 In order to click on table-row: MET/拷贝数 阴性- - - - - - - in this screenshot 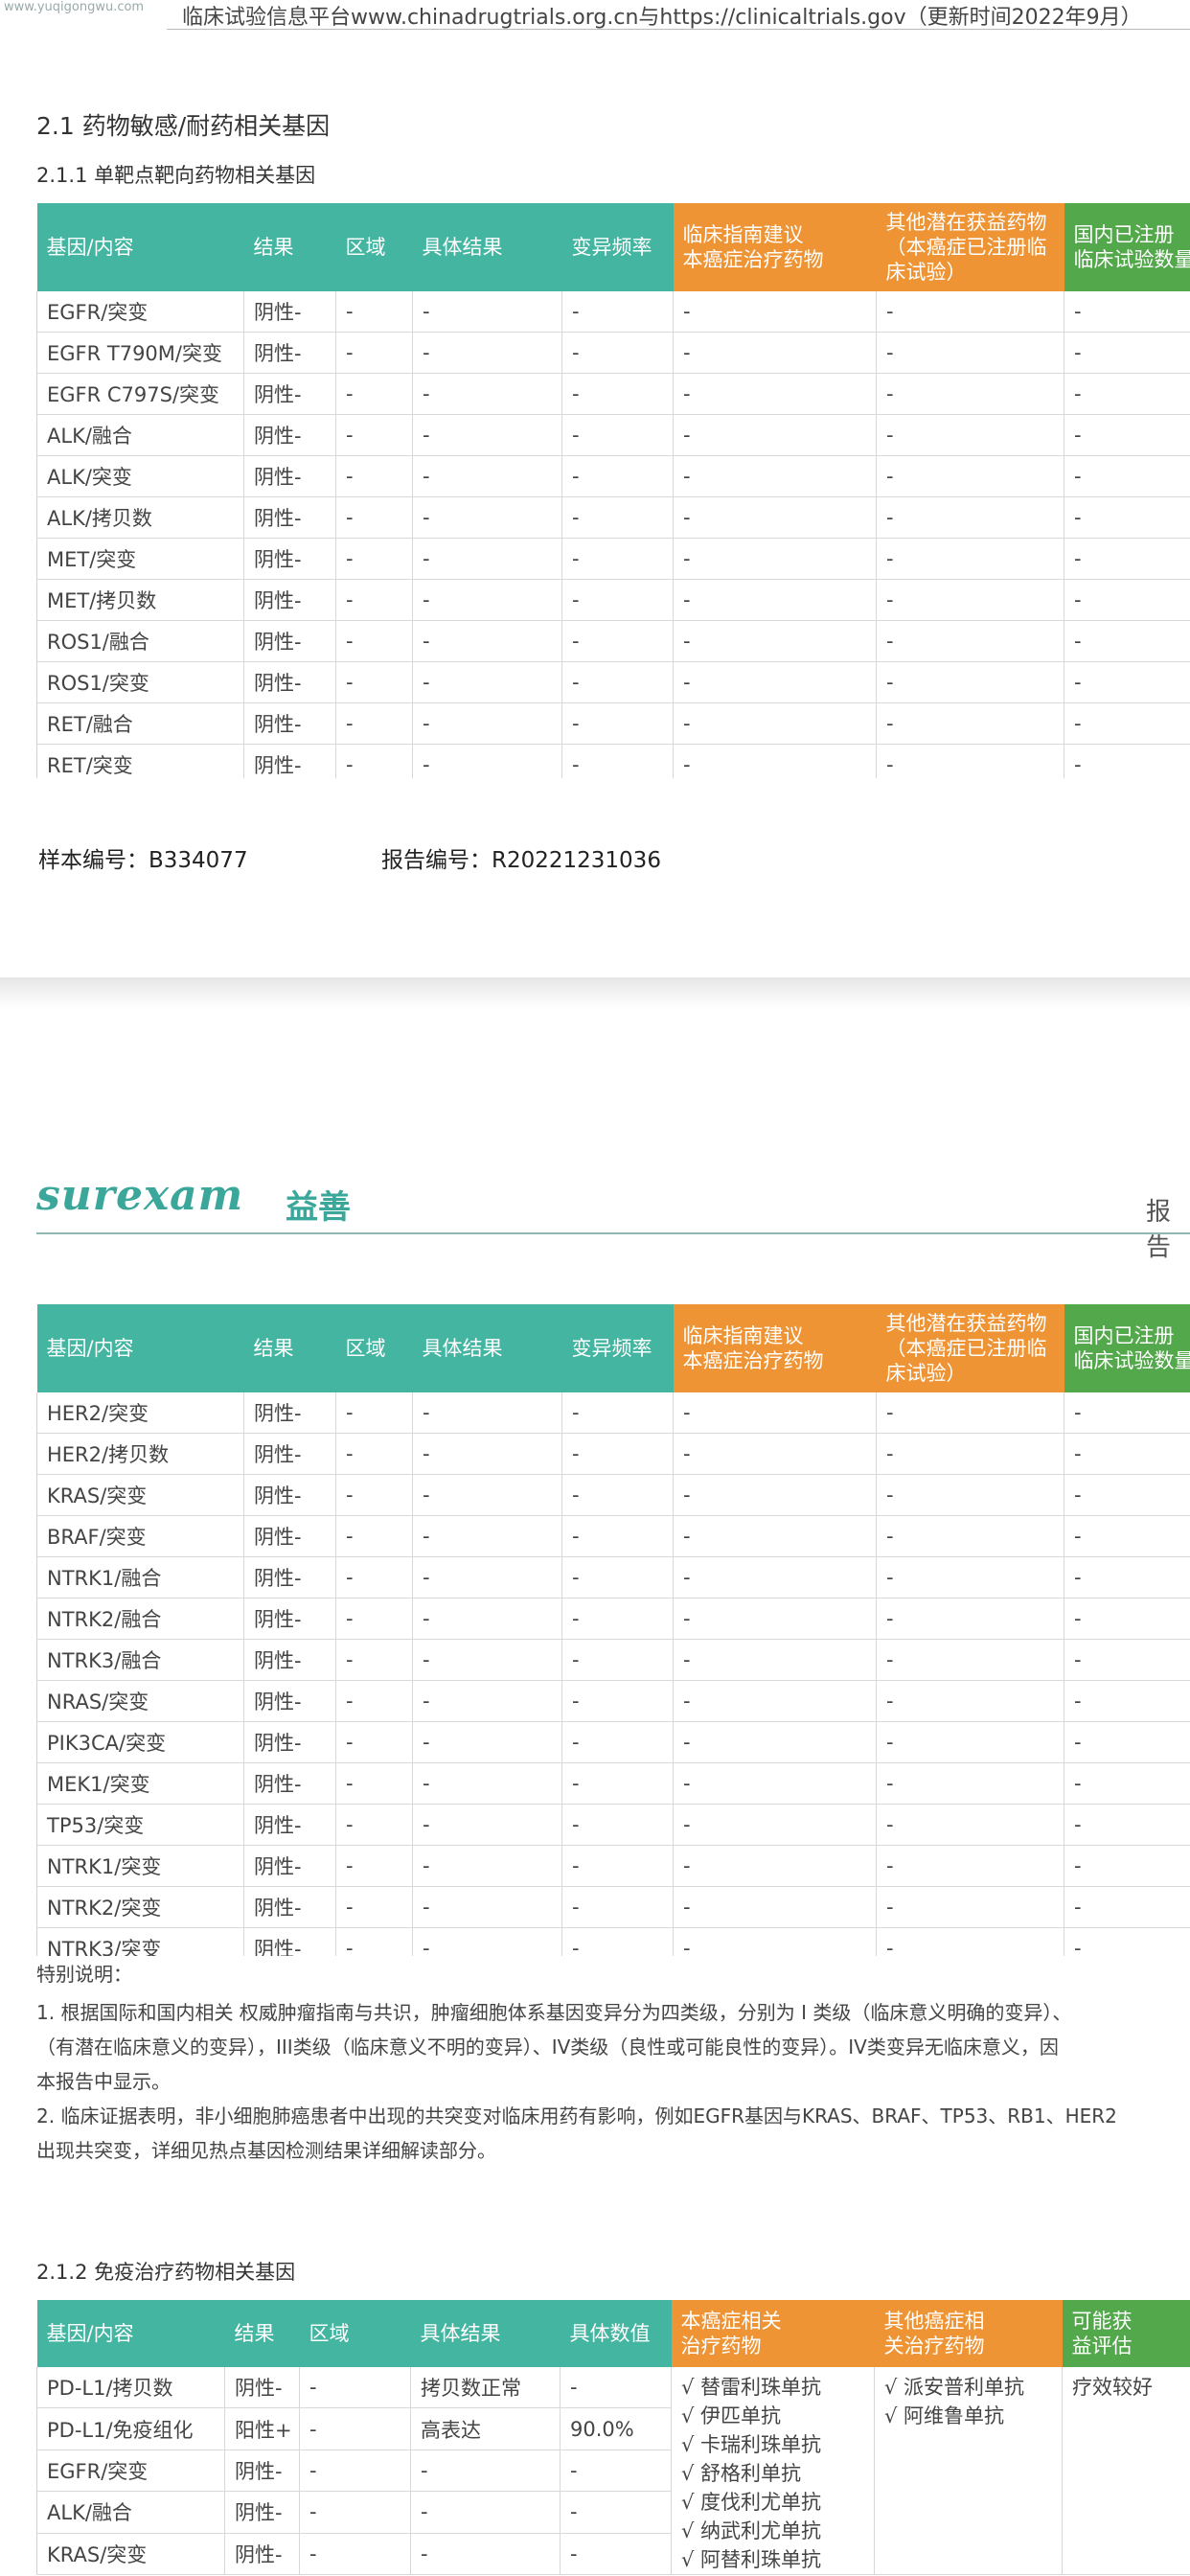, I will do `click(613, 600)`.